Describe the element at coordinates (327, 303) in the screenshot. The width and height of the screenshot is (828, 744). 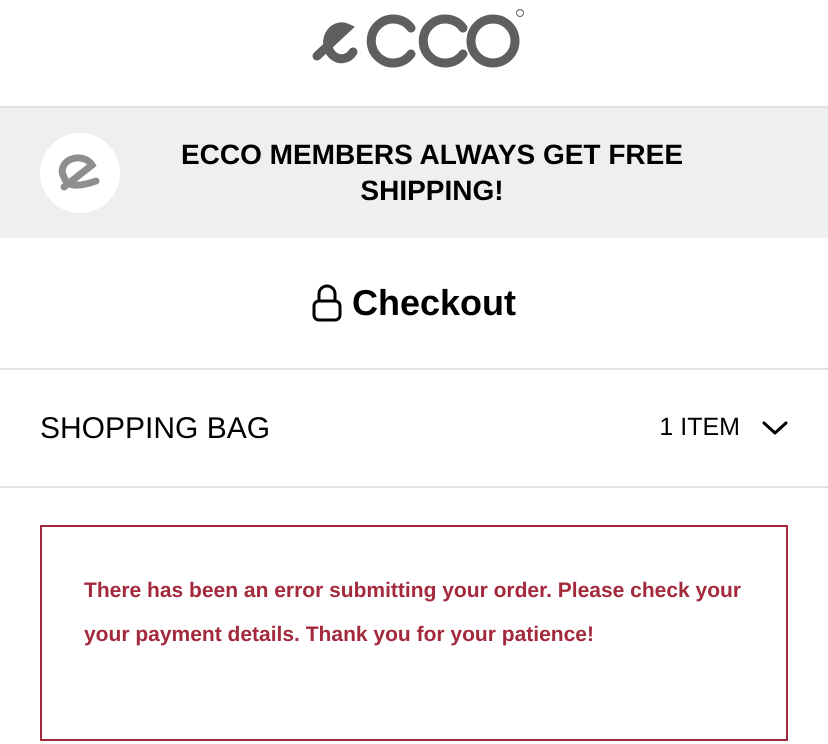
I see `lock-icon` at that location.